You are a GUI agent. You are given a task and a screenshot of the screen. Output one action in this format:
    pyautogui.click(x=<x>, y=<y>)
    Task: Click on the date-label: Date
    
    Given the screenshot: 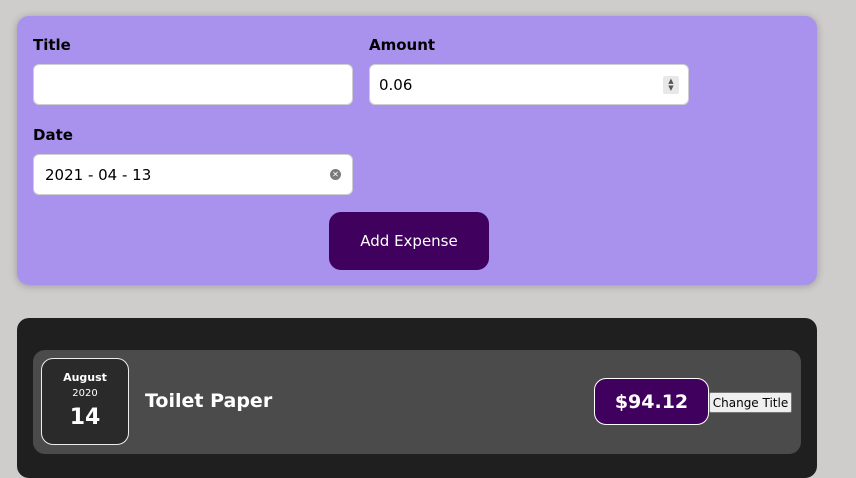 What is the action you would take?
    pyautogui.click(x=53, y=135)
    